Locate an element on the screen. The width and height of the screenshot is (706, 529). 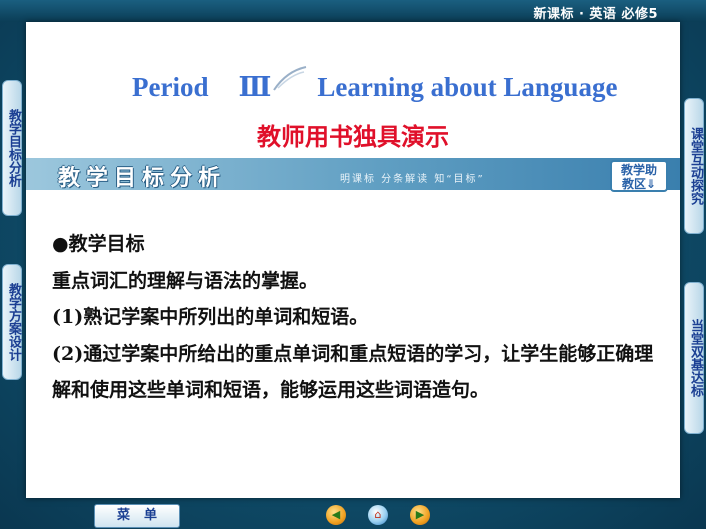
teaching-assist-button: 教学助 教区⇓ is located at coordinates (639, 176).